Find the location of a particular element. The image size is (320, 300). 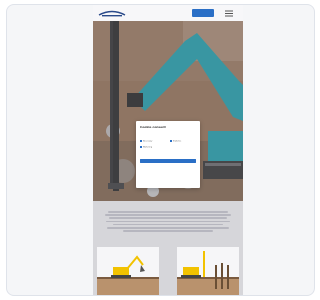

contact-button is located at coordinates (203, 13).